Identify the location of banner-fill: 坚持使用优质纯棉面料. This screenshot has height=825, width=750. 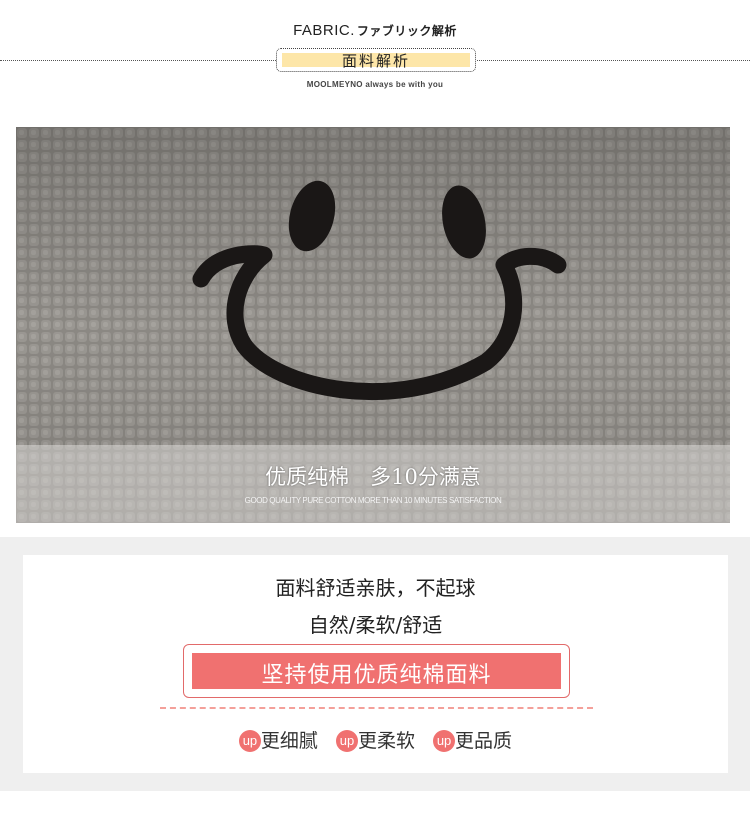
(376, 671).